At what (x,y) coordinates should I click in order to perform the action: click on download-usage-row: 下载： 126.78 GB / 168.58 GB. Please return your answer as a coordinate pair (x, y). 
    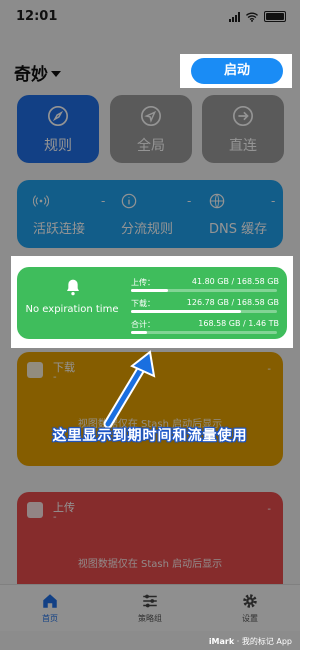
    Looking at the image, I should click on (205, 308).